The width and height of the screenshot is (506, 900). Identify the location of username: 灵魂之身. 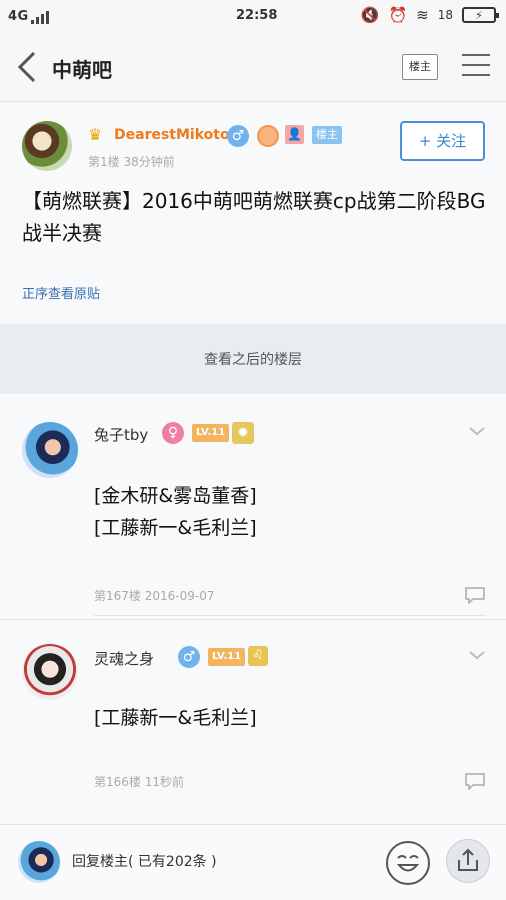
(124, 658).